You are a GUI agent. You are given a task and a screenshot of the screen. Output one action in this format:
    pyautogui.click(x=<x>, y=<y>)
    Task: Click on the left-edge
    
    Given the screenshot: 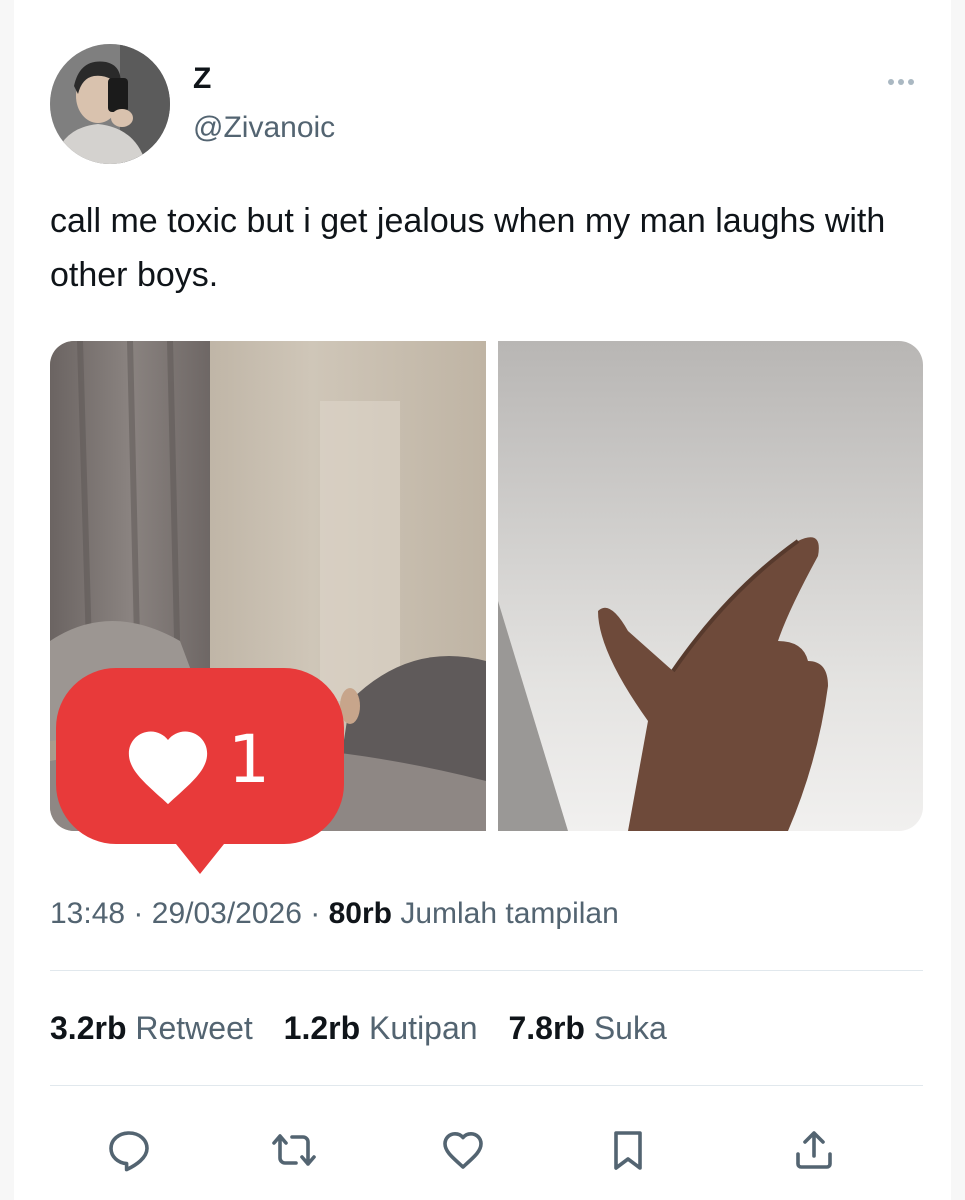 What is the action you would take?
    pyautogui.click(x=7, y=600)
    